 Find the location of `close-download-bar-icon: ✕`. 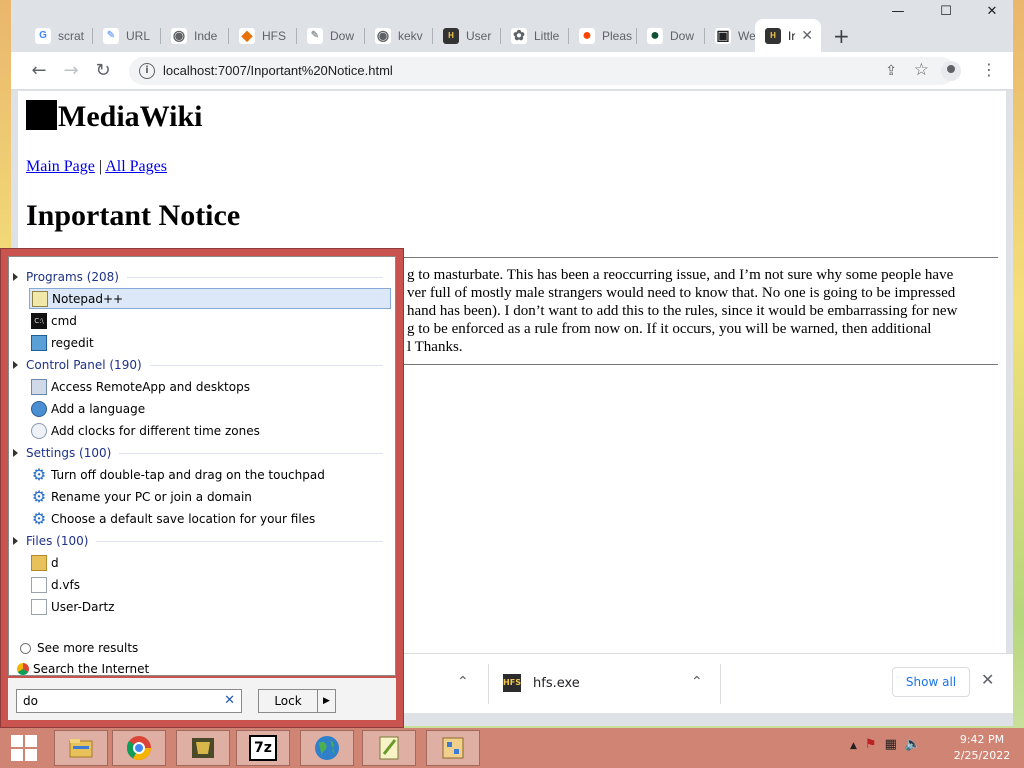

close-download-bar-icon: ✕ is located at coordinates (987, 679).